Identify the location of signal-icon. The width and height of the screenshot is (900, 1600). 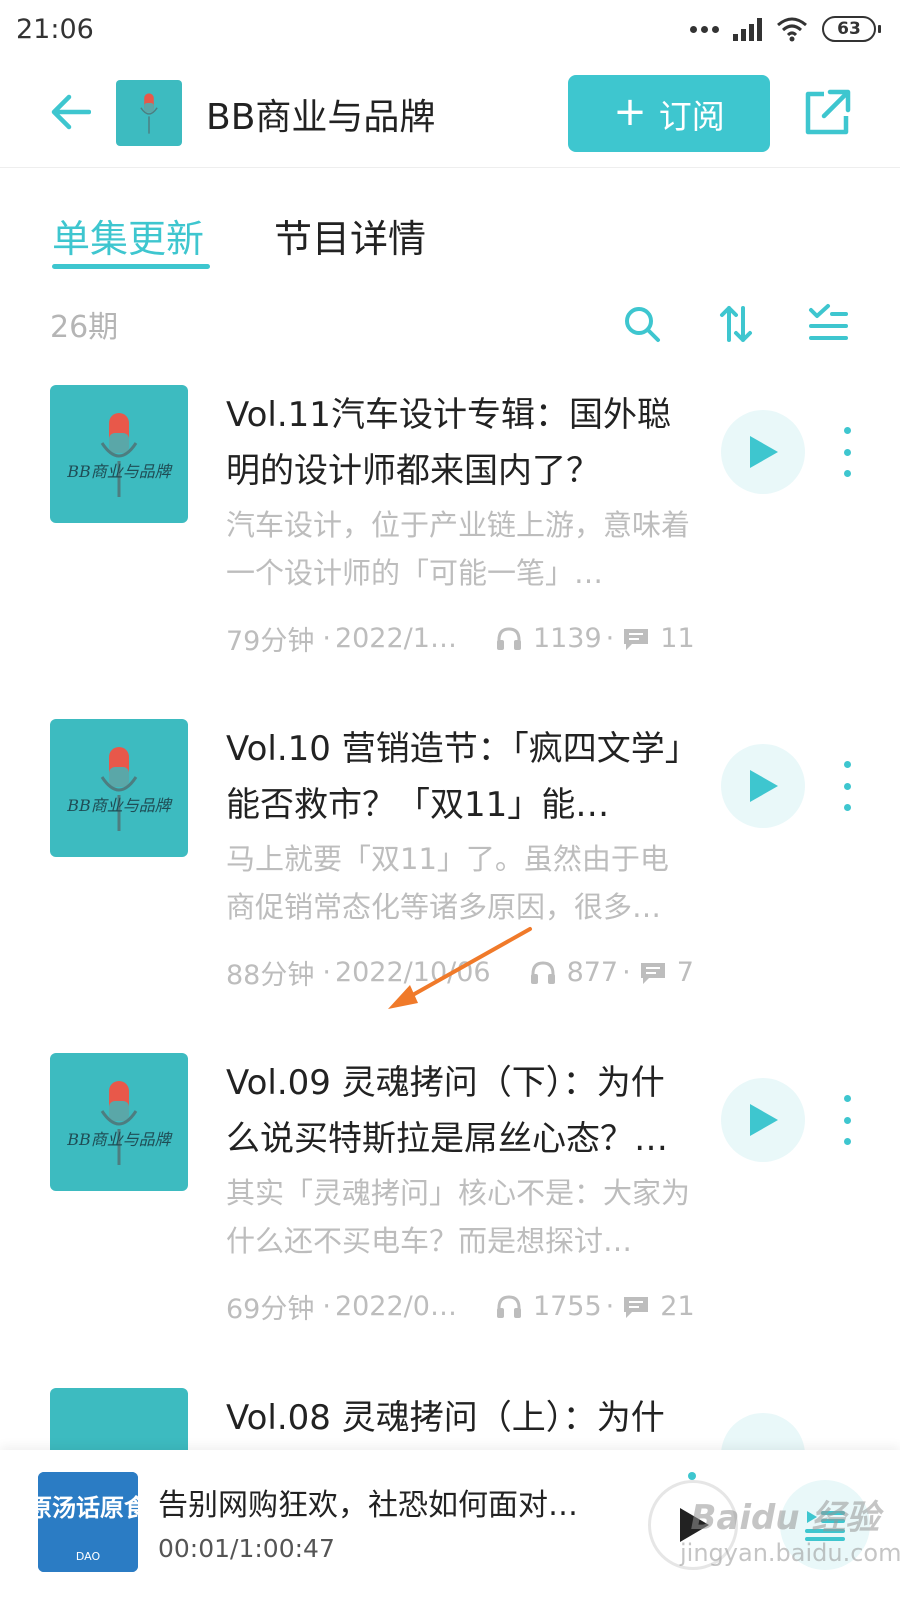
(747, 29).